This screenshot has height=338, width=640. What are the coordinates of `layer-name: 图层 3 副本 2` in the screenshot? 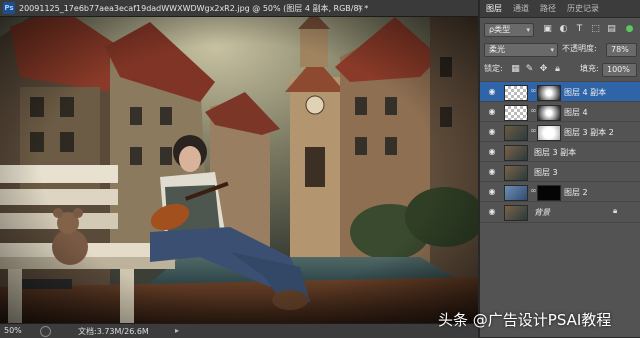 It's located at (589, 132).